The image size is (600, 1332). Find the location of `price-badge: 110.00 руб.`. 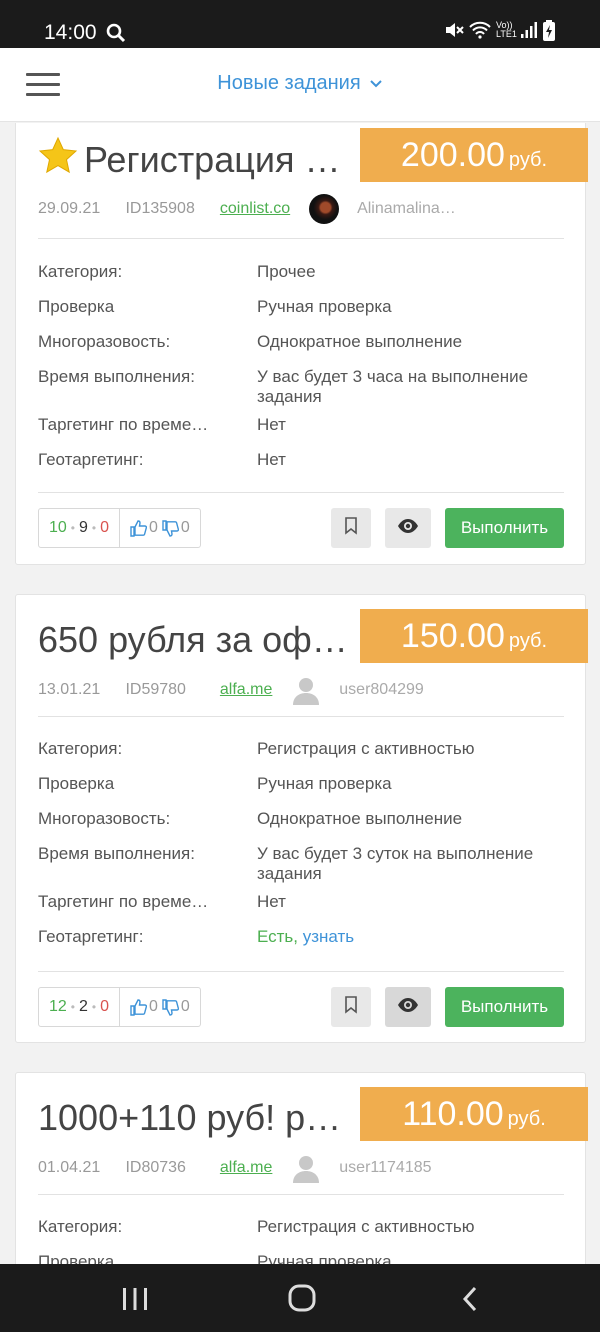

price-badge: 110.00 руб. is located at coordinates (474, 1114).